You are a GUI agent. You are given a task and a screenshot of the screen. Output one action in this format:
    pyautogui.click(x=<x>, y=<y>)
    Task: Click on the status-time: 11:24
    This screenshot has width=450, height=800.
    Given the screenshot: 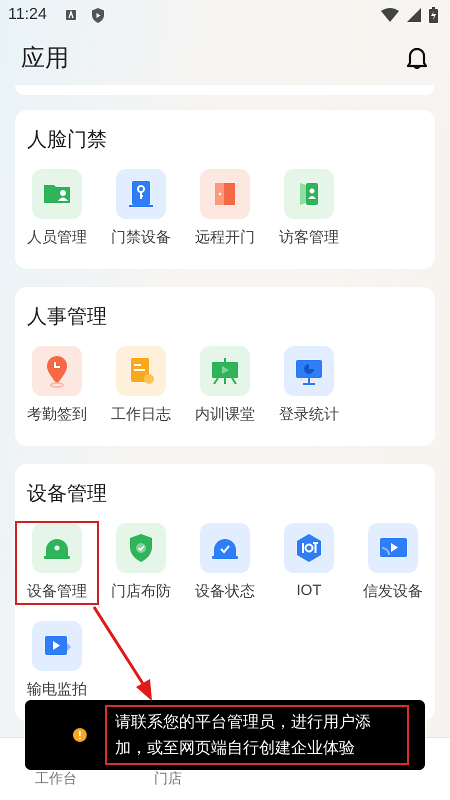 What is the action you would take?
    pyautogui.click(x=27, y=15)
    